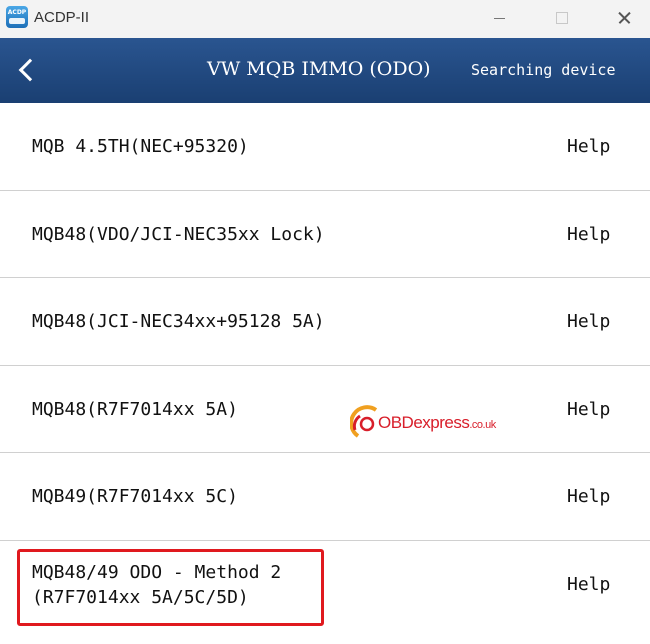 Image resolution: width=650 pixels, height=644 pixels. I want to click on device-status-text: Searching device, so click(543, 70).